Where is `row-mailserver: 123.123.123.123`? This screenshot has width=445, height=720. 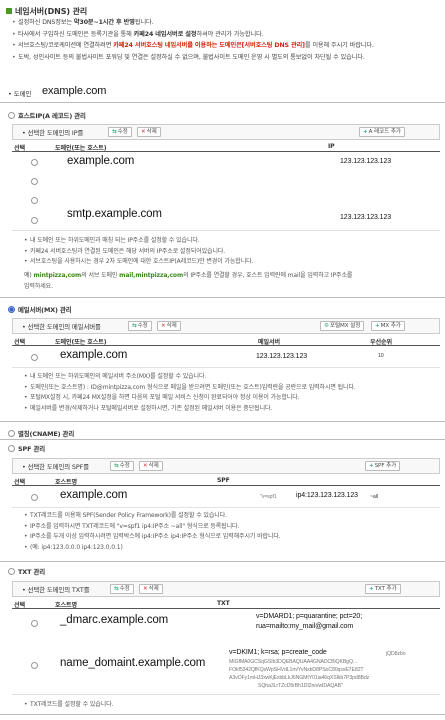 row-mailserver: 123.123.123.123 is located at coordinates (282, 356).